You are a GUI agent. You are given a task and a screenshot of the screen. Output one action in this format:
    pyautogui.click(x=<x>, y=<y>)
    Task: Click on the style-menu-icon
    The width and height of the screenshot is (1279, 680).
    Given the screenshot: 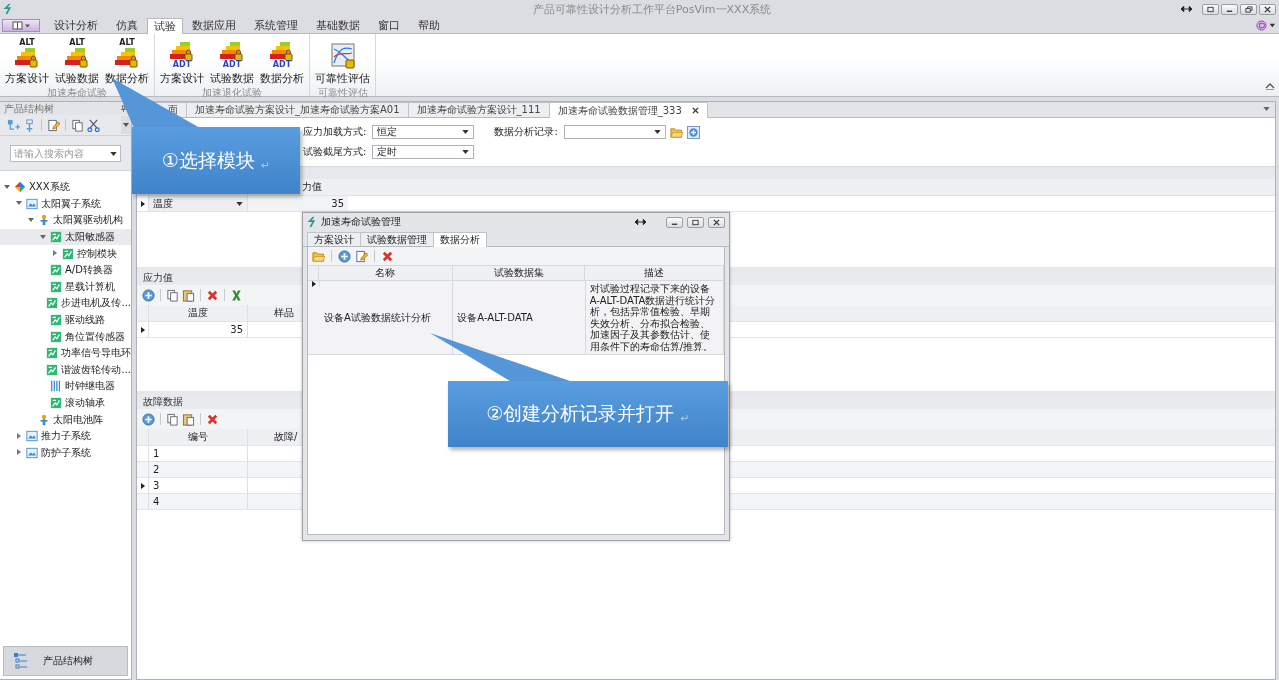 What is the action you would take?
    pyautogui.click(x=1266, y=25)
    